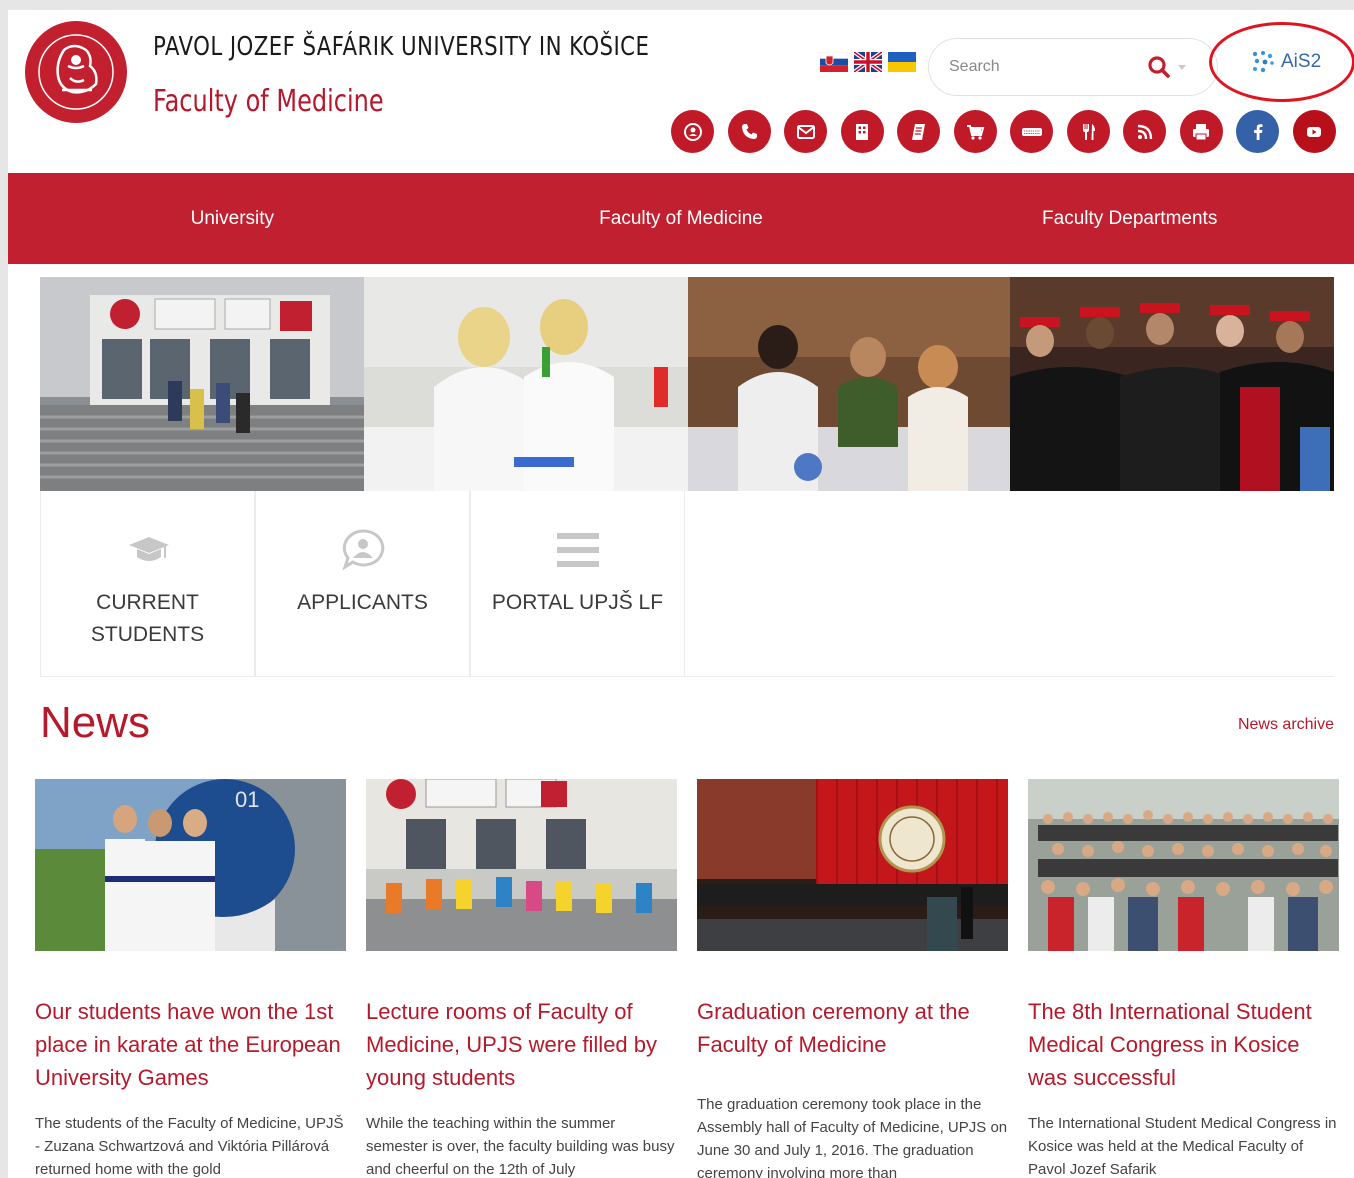 The width and height of the screenshot is (1354, 1178). What do you see at coordinates (577, 550) in the screenshot?
I see `menu-bars-icon` at bounding box center [577, 550].